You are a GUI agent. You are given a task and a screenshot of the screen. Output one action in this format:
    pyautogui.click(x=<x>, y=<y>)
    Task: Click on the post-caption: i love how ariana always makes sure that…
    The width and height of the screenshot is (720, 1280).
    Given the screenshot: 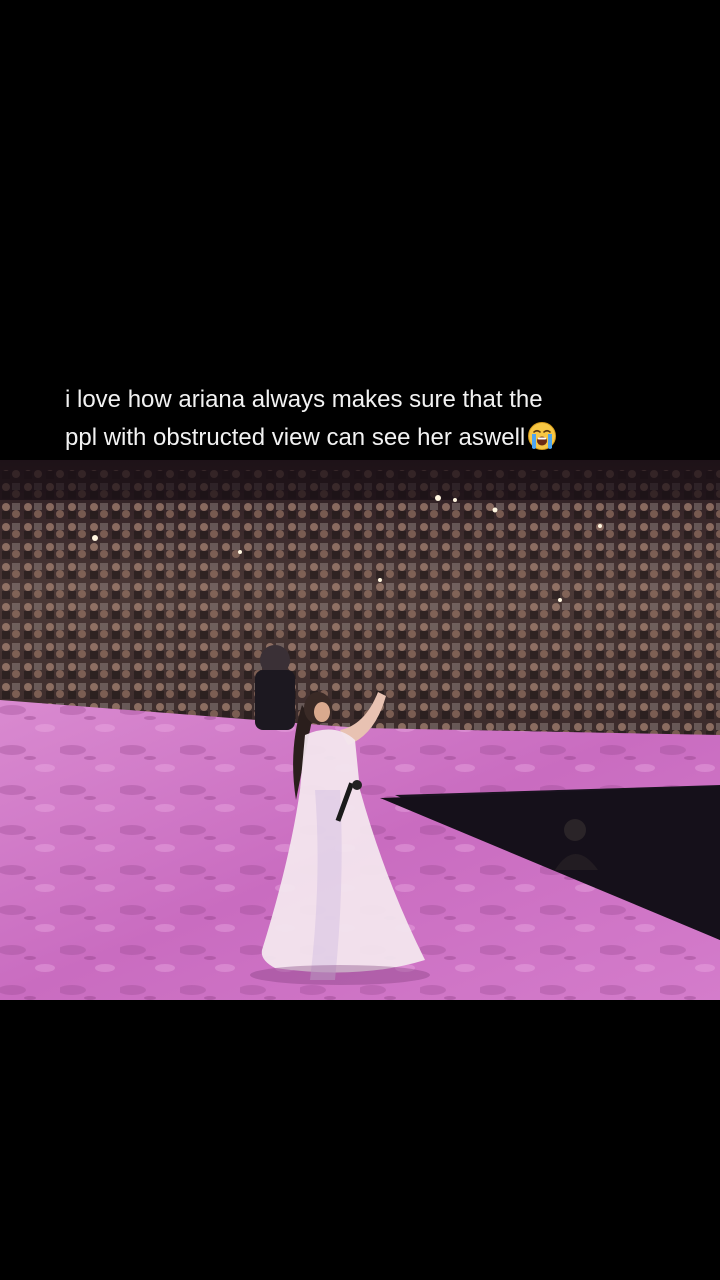 What is the action you would take?
    pyautogui.click(x=375, y=419)
    